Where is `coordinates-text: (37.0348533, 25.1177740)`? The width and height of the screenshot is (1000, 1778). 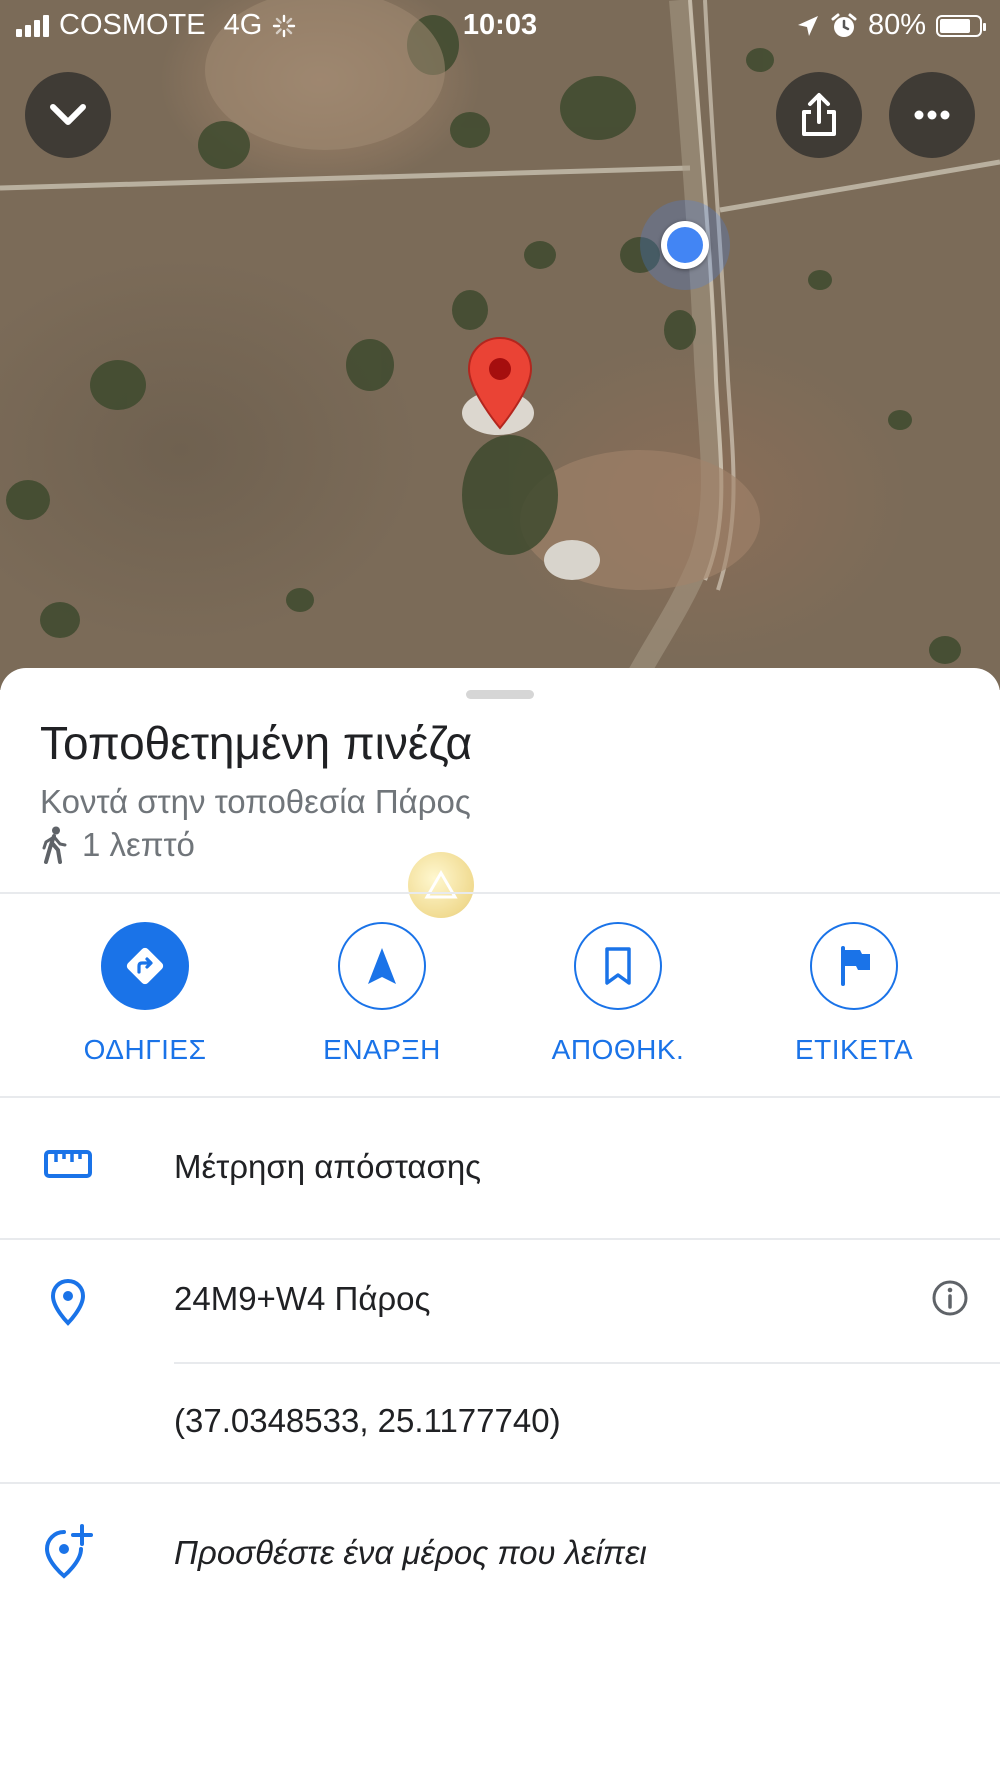
coordinates-text: (37.0348533, 25.1177740) is located at coordinates (367, 1421).